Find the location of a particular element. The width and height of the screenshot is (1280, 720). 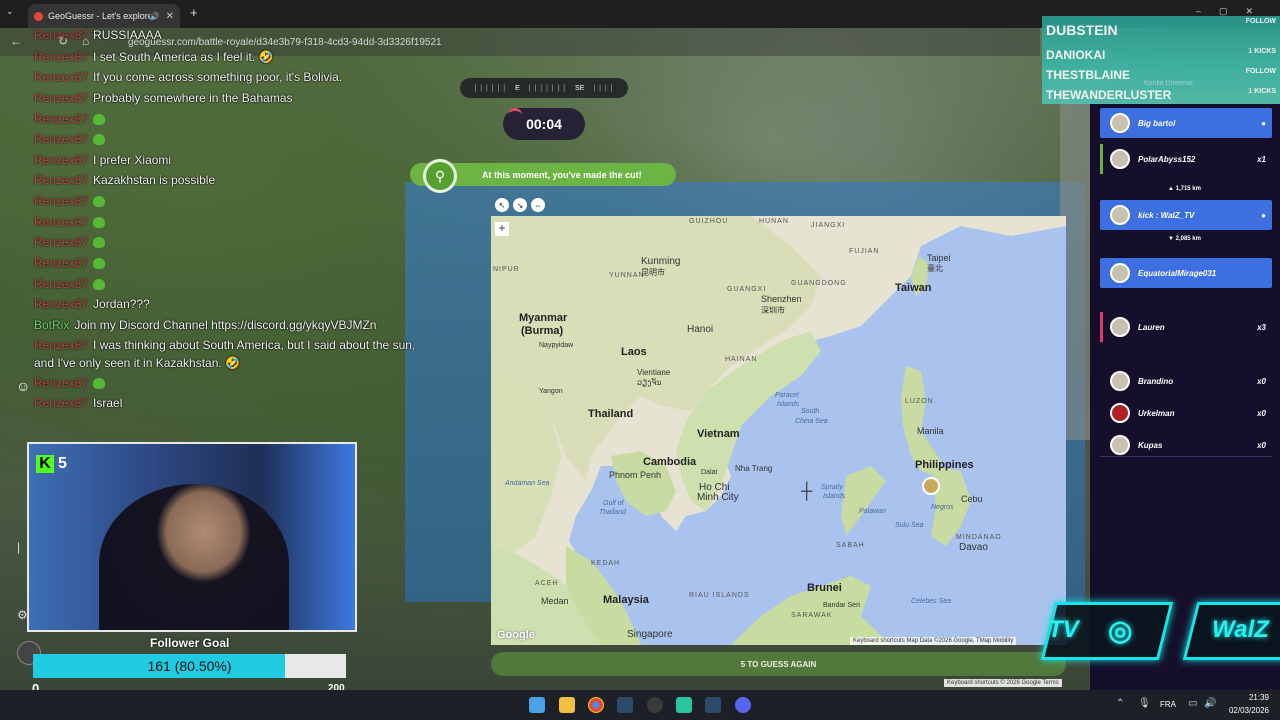

compass-east: E is located at coordinates (517, 88).